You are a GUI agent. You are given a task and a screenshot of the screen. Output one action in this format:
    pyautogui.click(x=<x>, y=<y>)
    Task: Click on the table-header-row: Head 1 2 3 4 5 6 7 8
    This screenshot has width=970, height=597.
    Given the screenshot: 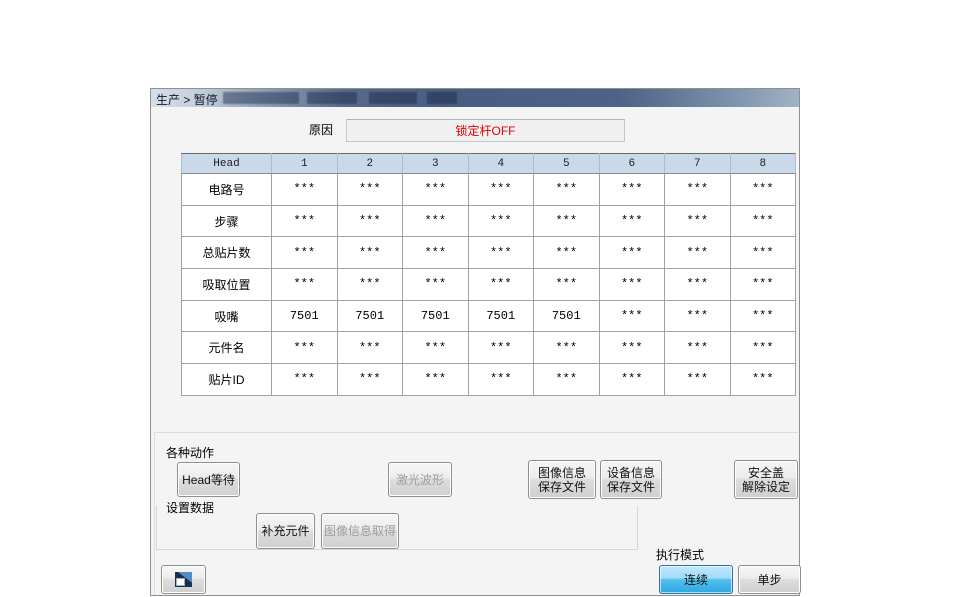 What is the action you would take?
    pyautogui.click(x=488, y=163)
    